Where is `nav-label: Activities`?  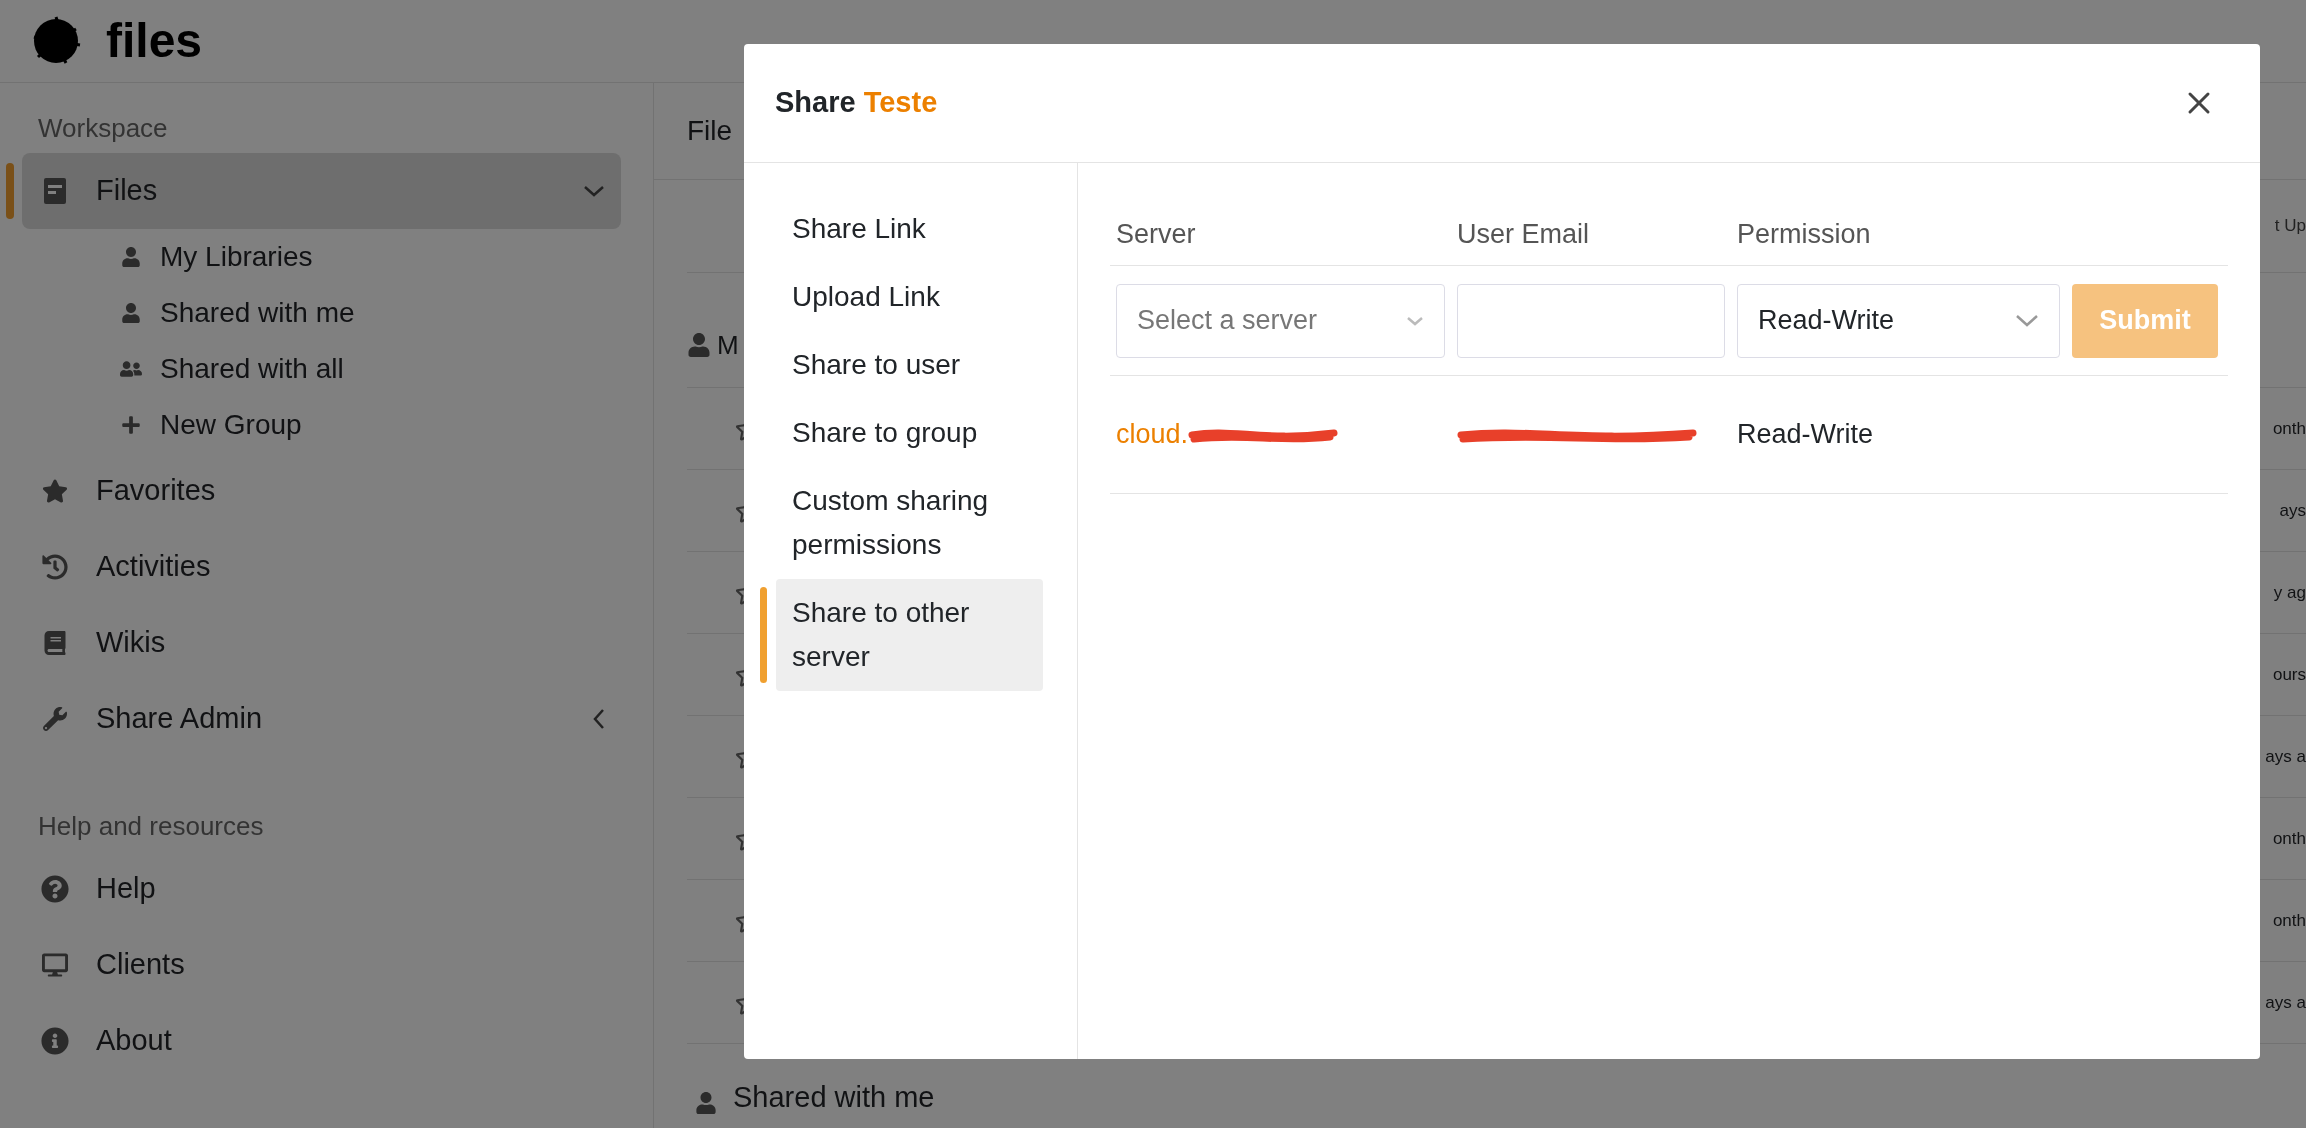 nav-label: Activities is located at coordinates (154, 567).